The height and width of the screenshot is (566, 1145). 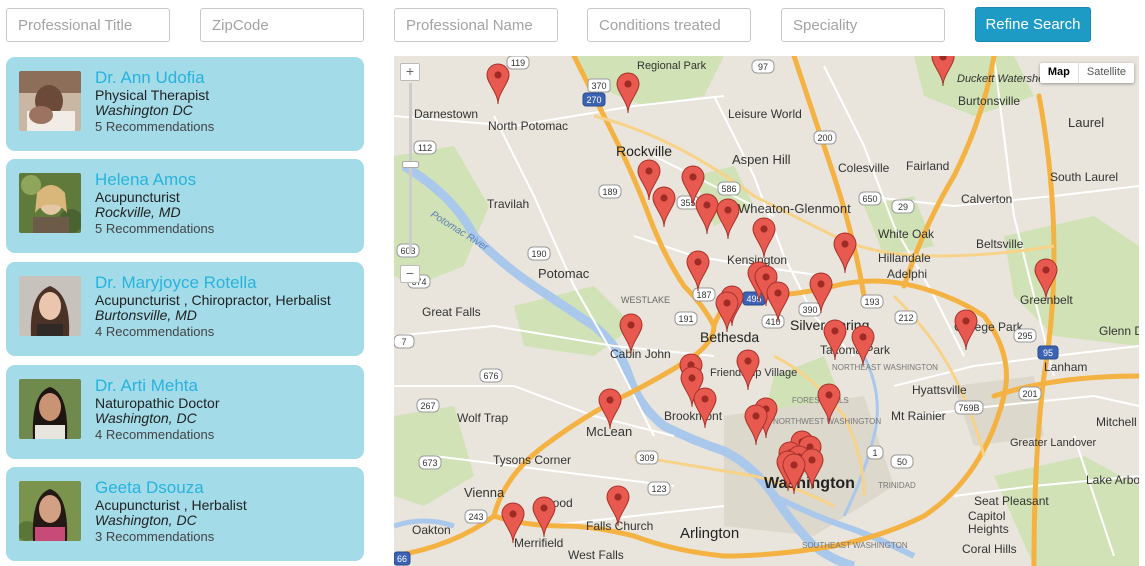 I want to click on map-label-travilah: Travilah, so click(x=508, y=204).